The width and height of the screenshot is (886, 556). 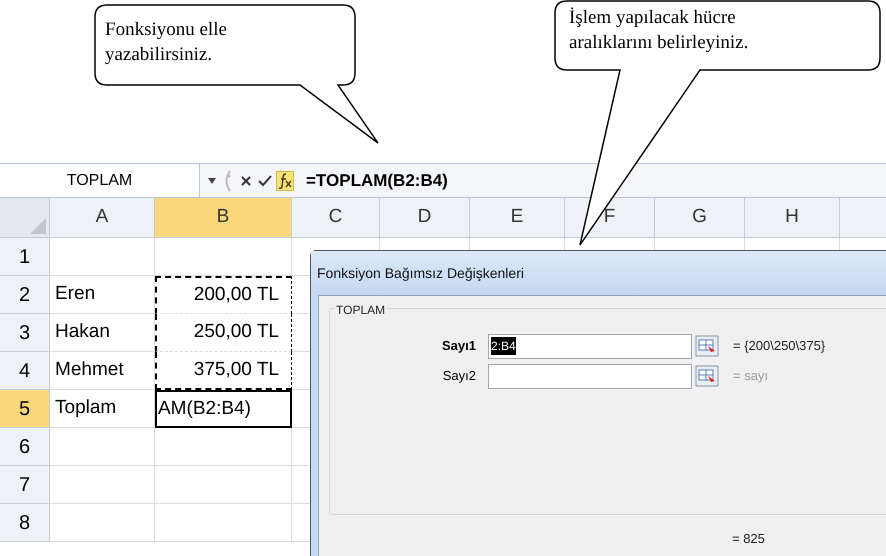 What do you see at coordinates (223, 333) in the screenshot?
I see `table-cell: 250,00 TL` at bounding box center [223, 333].